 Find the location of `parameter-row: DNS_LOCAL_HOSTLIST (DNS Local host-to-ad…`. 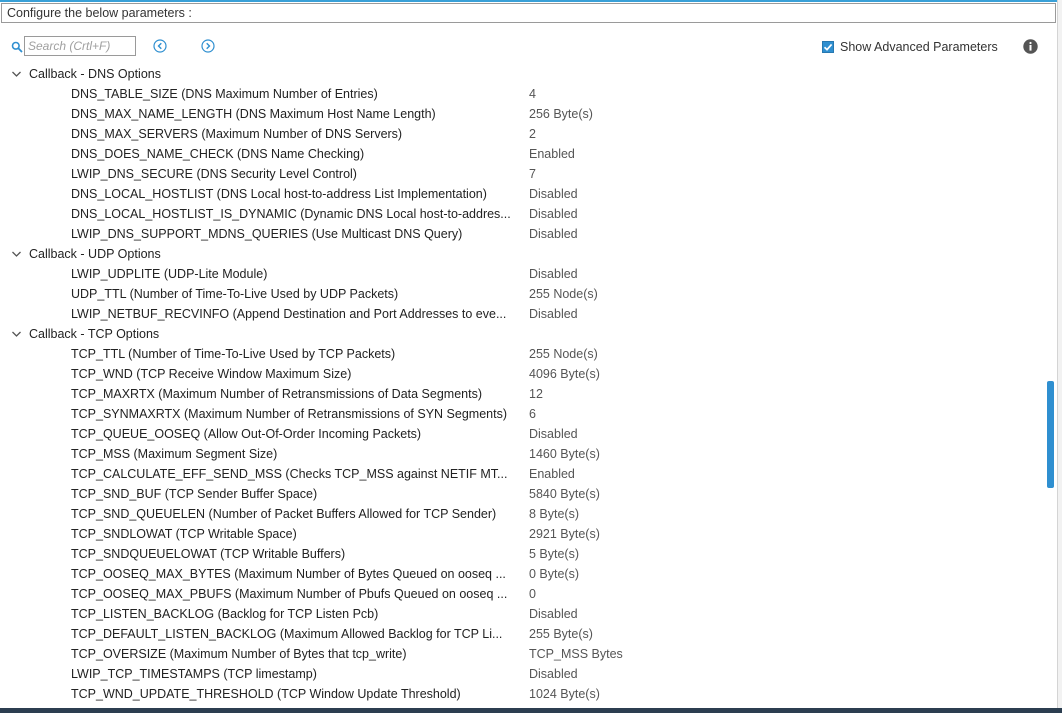

parameter-row: DNS_LOCAL_HOSTLIST (DNS Local host-to-ad… is located at coordinates (523, 194).